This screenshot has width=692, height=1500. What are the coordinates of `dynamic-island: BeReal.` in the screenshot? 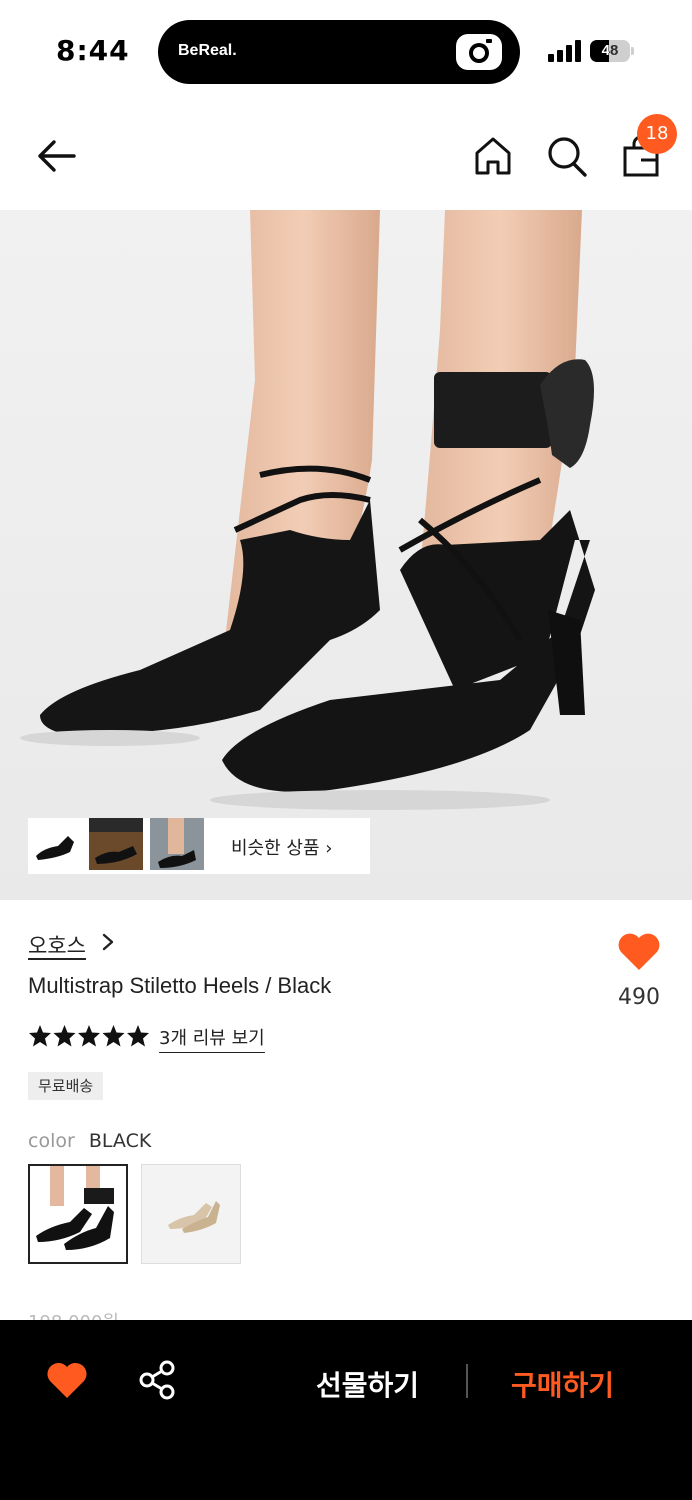 It's located at (339, 52).